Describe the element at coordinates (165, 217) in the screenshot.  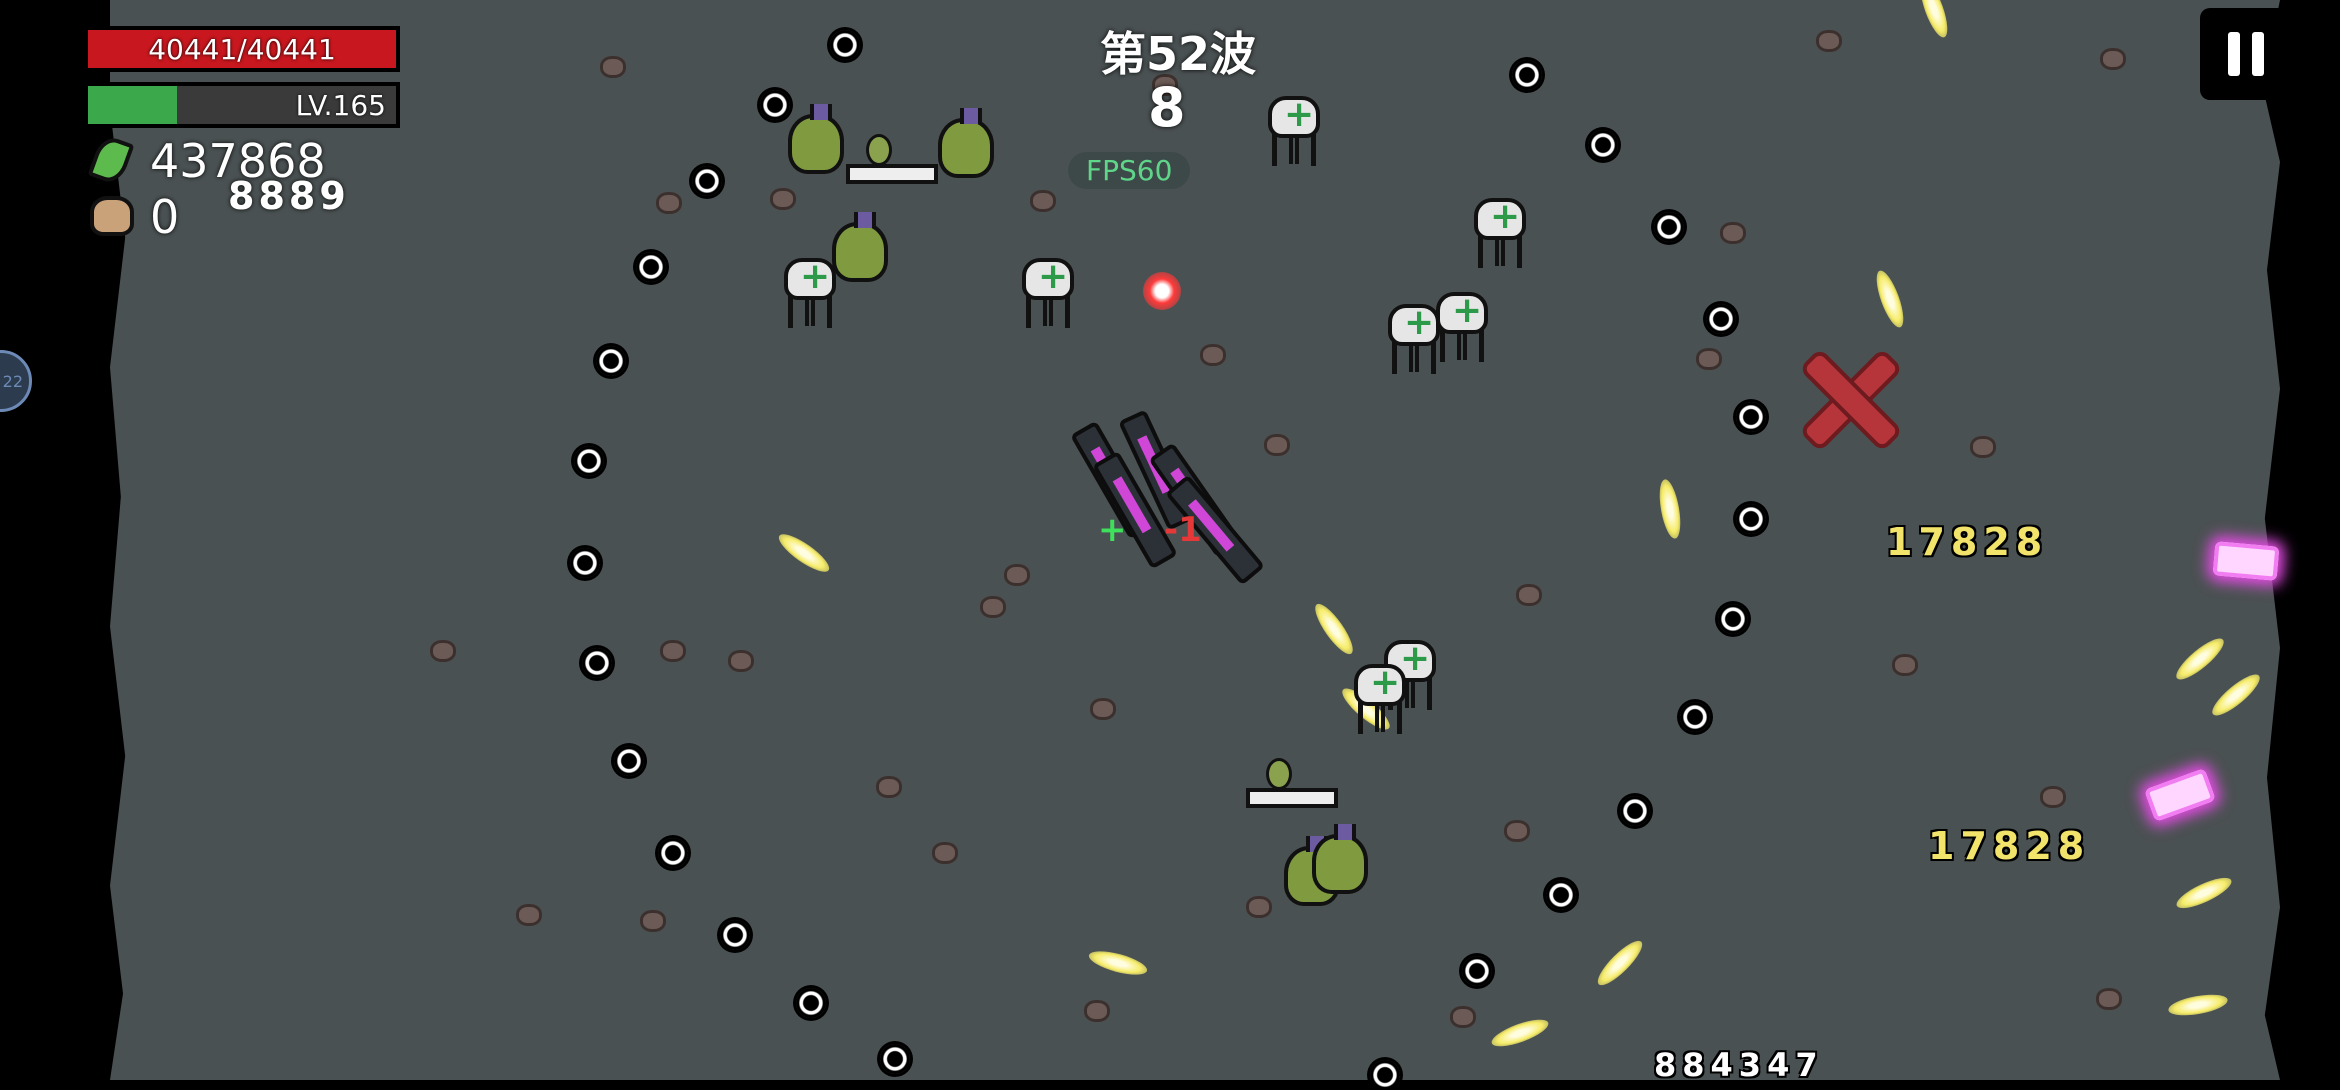
I see `bag-count: 0` at that location.